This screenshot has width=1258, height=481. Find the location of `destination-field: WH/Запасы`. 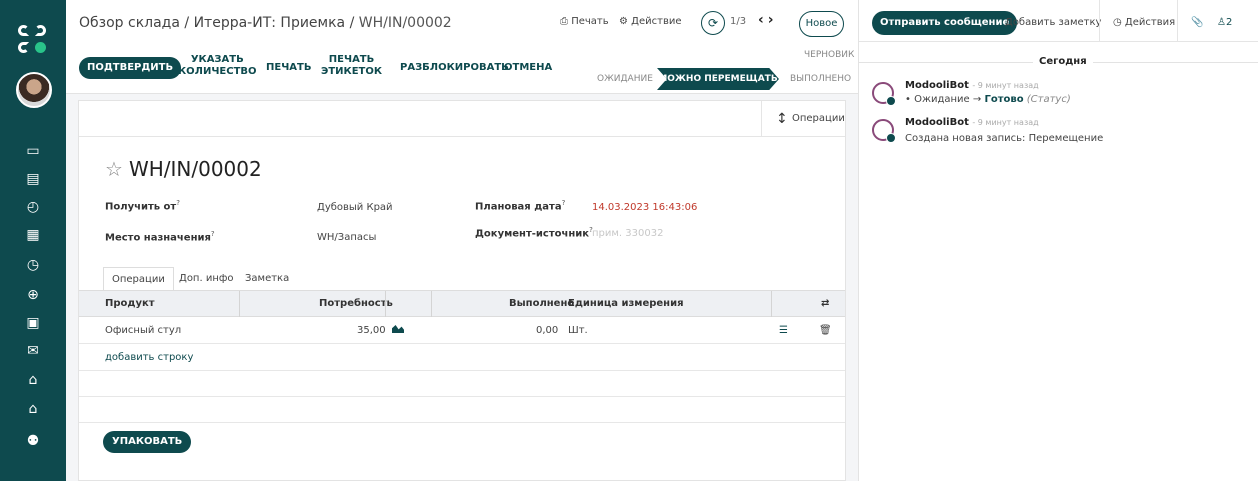

destination-field: WH/Запасы is located at coordinates (346, 237).